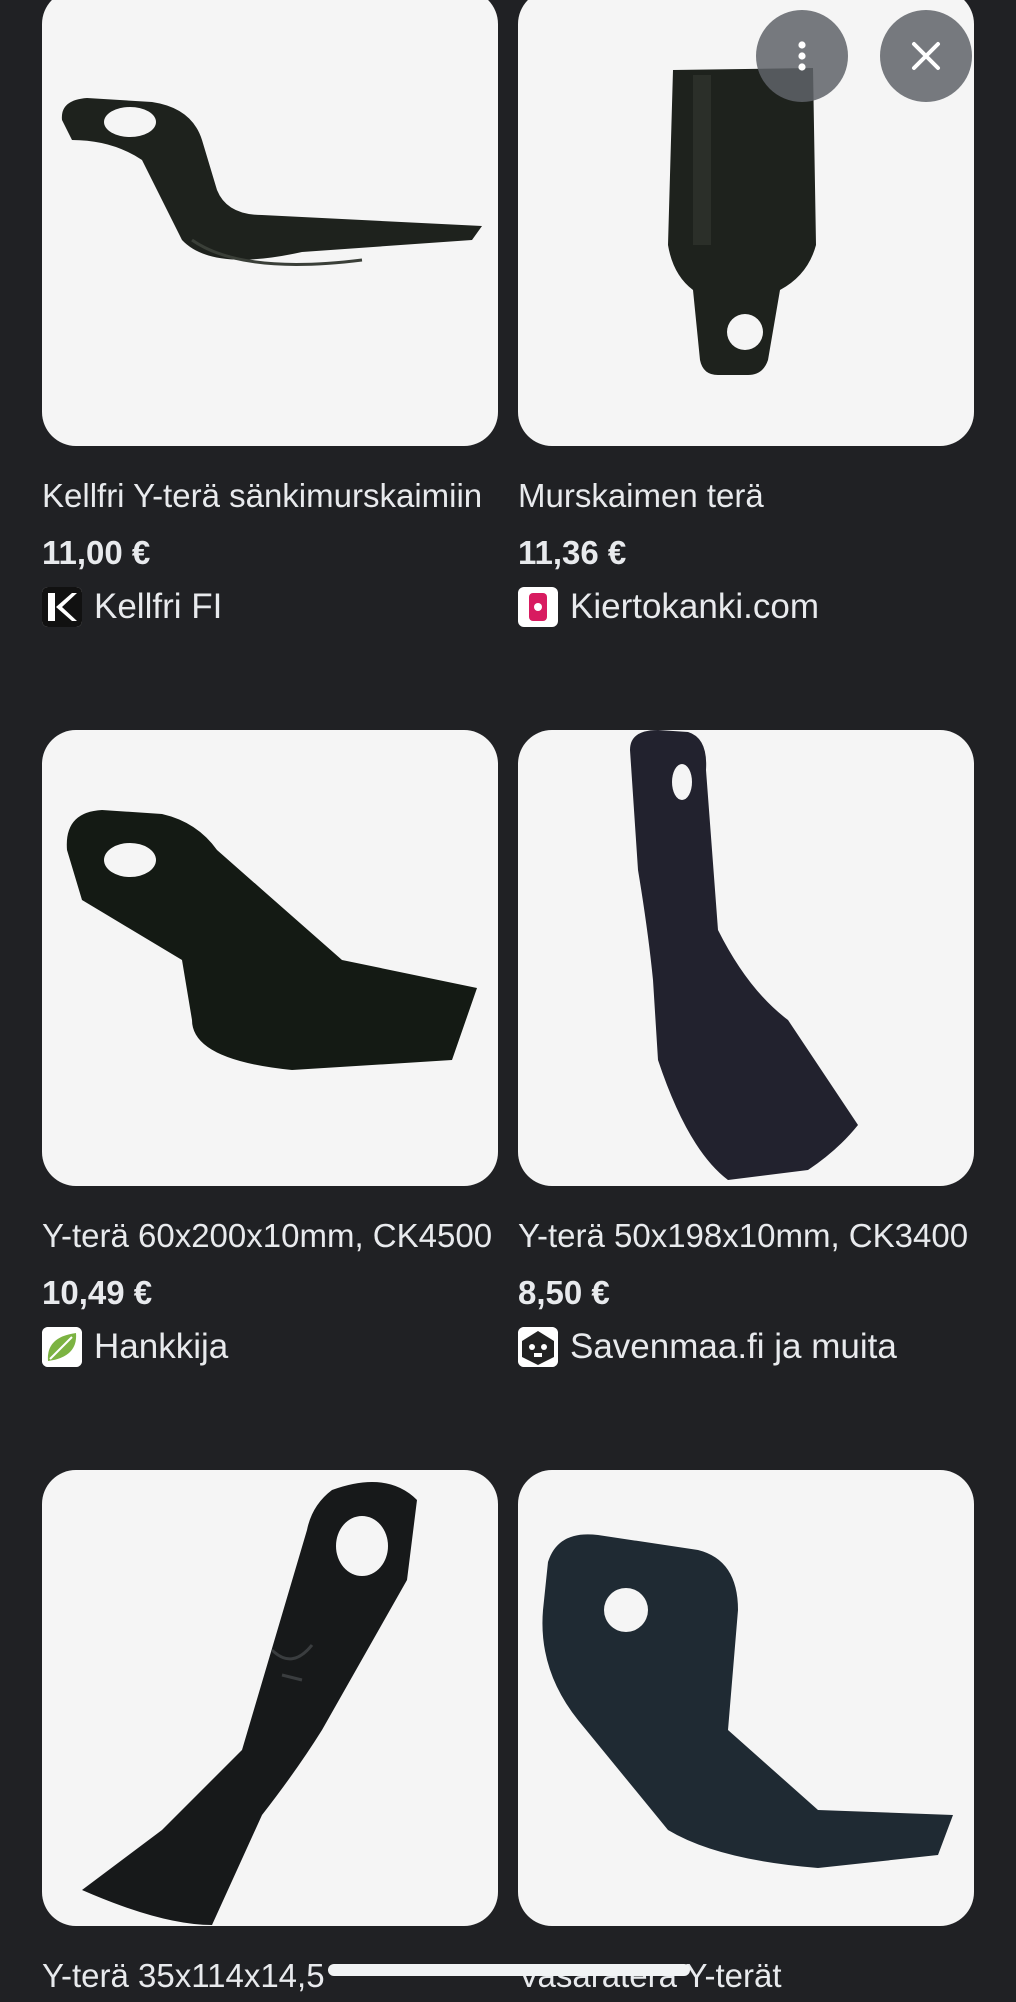 The width and height of the screenshot is (1016, 2002). What do you see at coordinates (746, 496) in the screenshot?
I see `result-title: Murskaimen terä` at bounding box center [746, 496].